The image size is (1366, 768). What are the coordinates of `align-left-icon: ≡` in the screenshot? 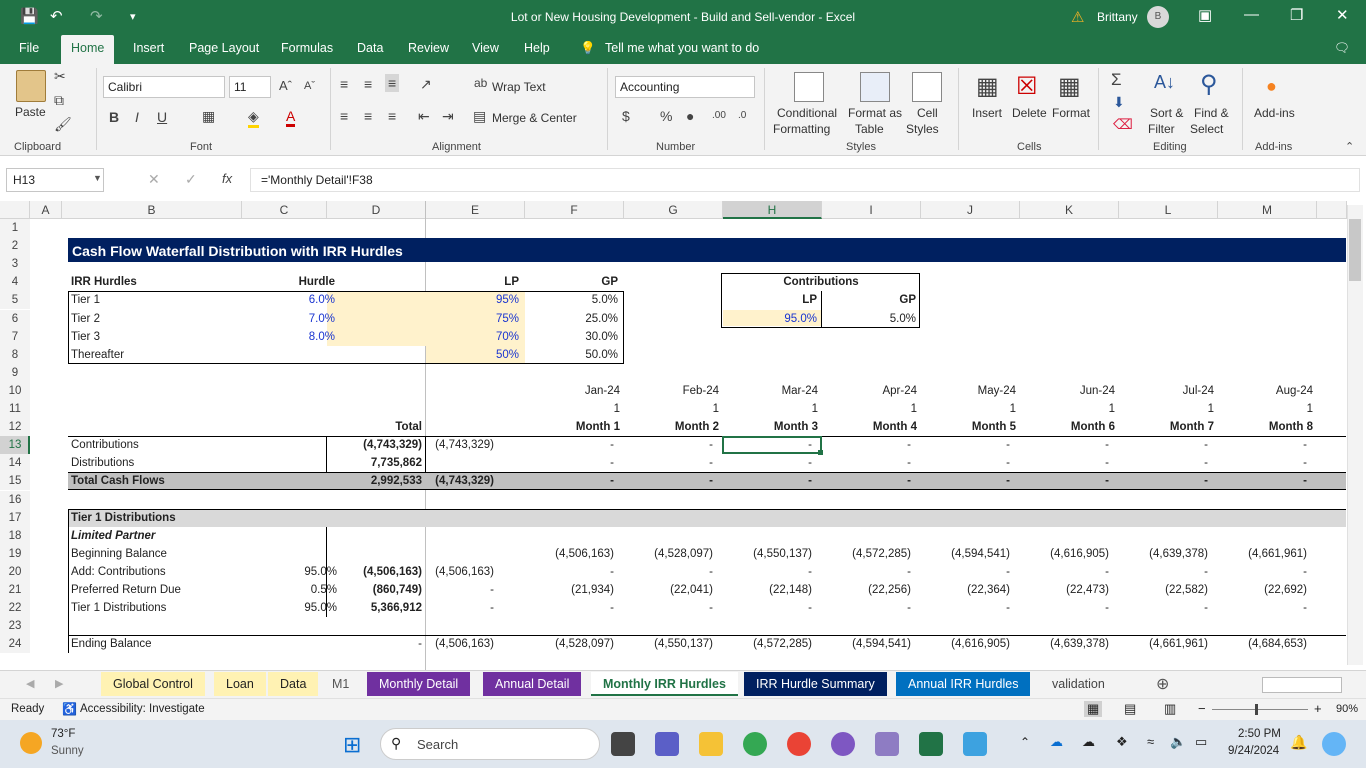 It's located at (344, 116).